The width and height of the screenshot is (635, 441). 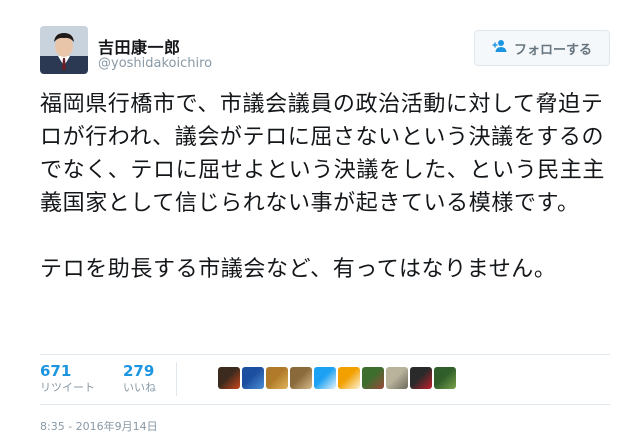 I want to click on display-name: 吉田康一郎, so click(x=139, y=46).